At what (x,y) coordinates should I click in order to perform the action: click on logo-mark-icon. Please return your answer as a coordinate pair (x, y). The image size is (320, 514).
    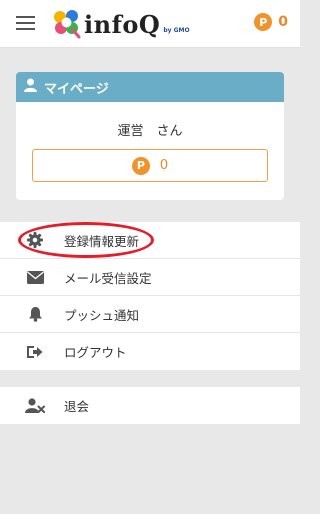
    Looking at the image, I should click on (67, 24).